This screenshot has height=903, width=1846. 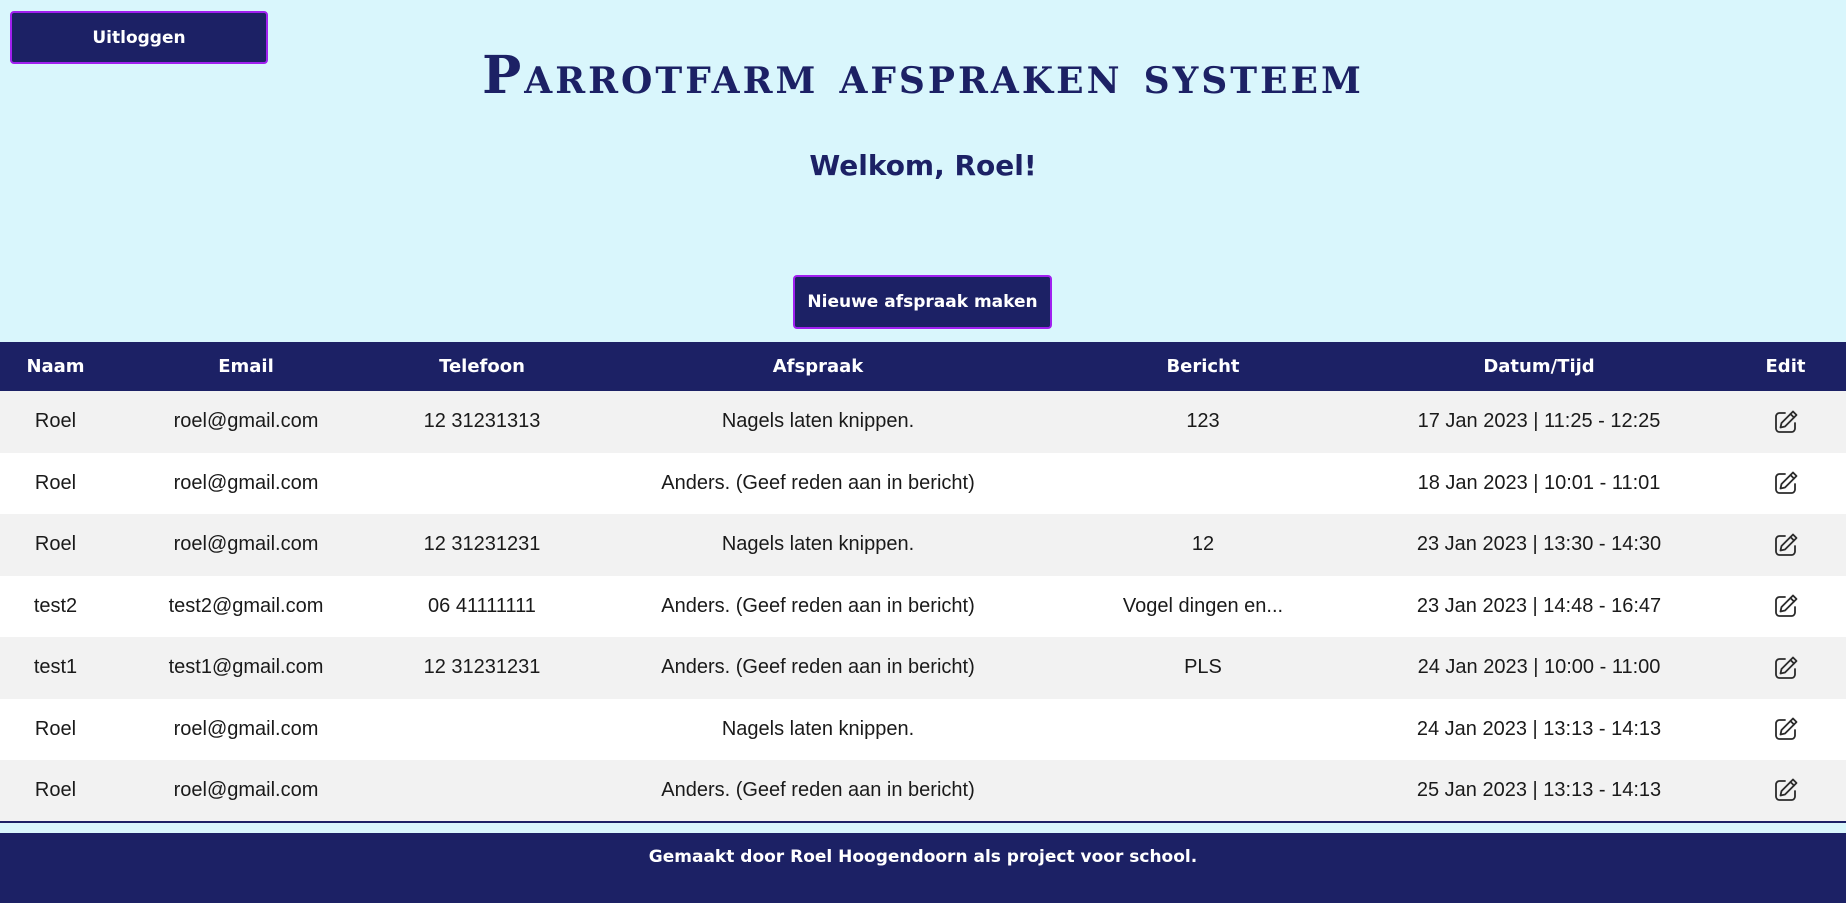 What do you see at coordinates (922, 302) in the screenshot?
I see `new-appointment-button: Nieuwe afspraak maken` at bounding box center [922, 302].